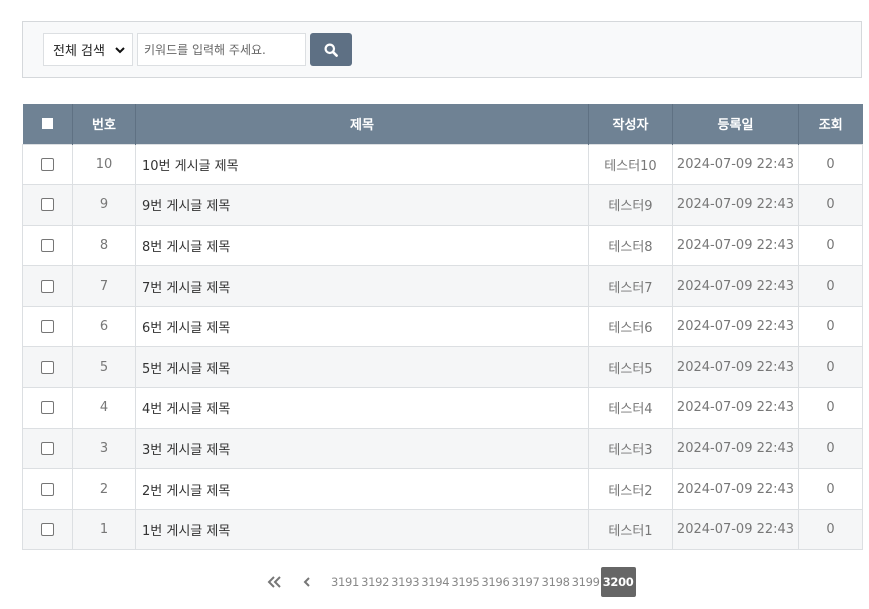  I want to click on page-link: 3196, so click(495, 582).